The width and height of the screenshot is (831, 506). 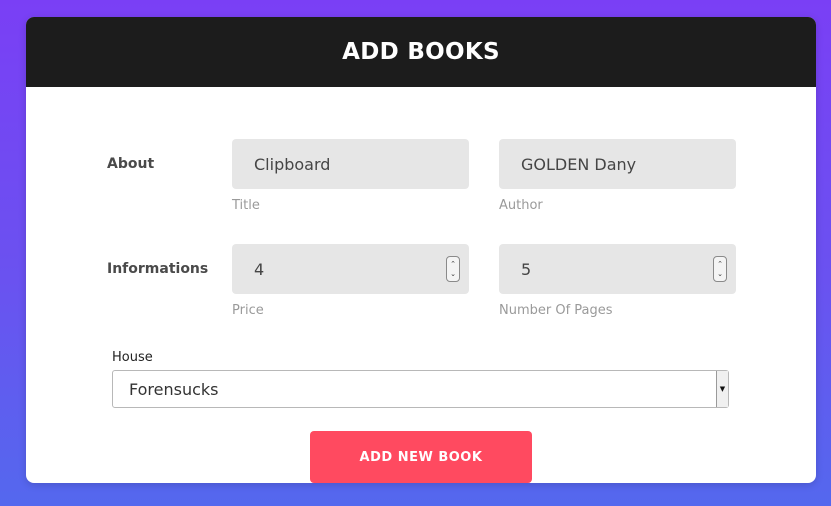 What do you see at coordinates (579, 164) in the screenshot?
I see `author-input-value: GOLDEN Dany` at bounding box center [579, 164].